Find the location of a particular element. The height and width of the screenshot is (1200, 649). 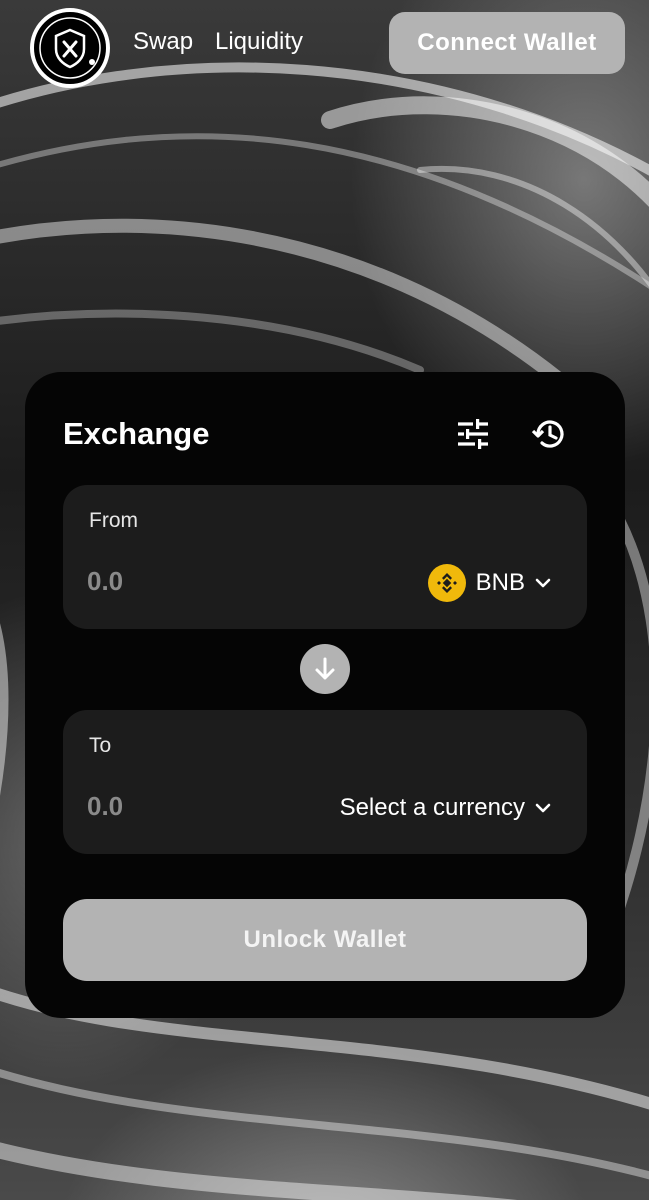

exchange-title: Exchange is located at coordinates (136, 433).